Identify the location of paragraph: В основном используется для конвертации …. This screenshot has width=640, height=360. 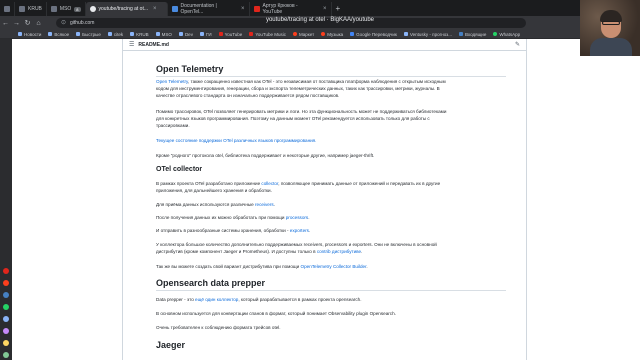
(276, 313).